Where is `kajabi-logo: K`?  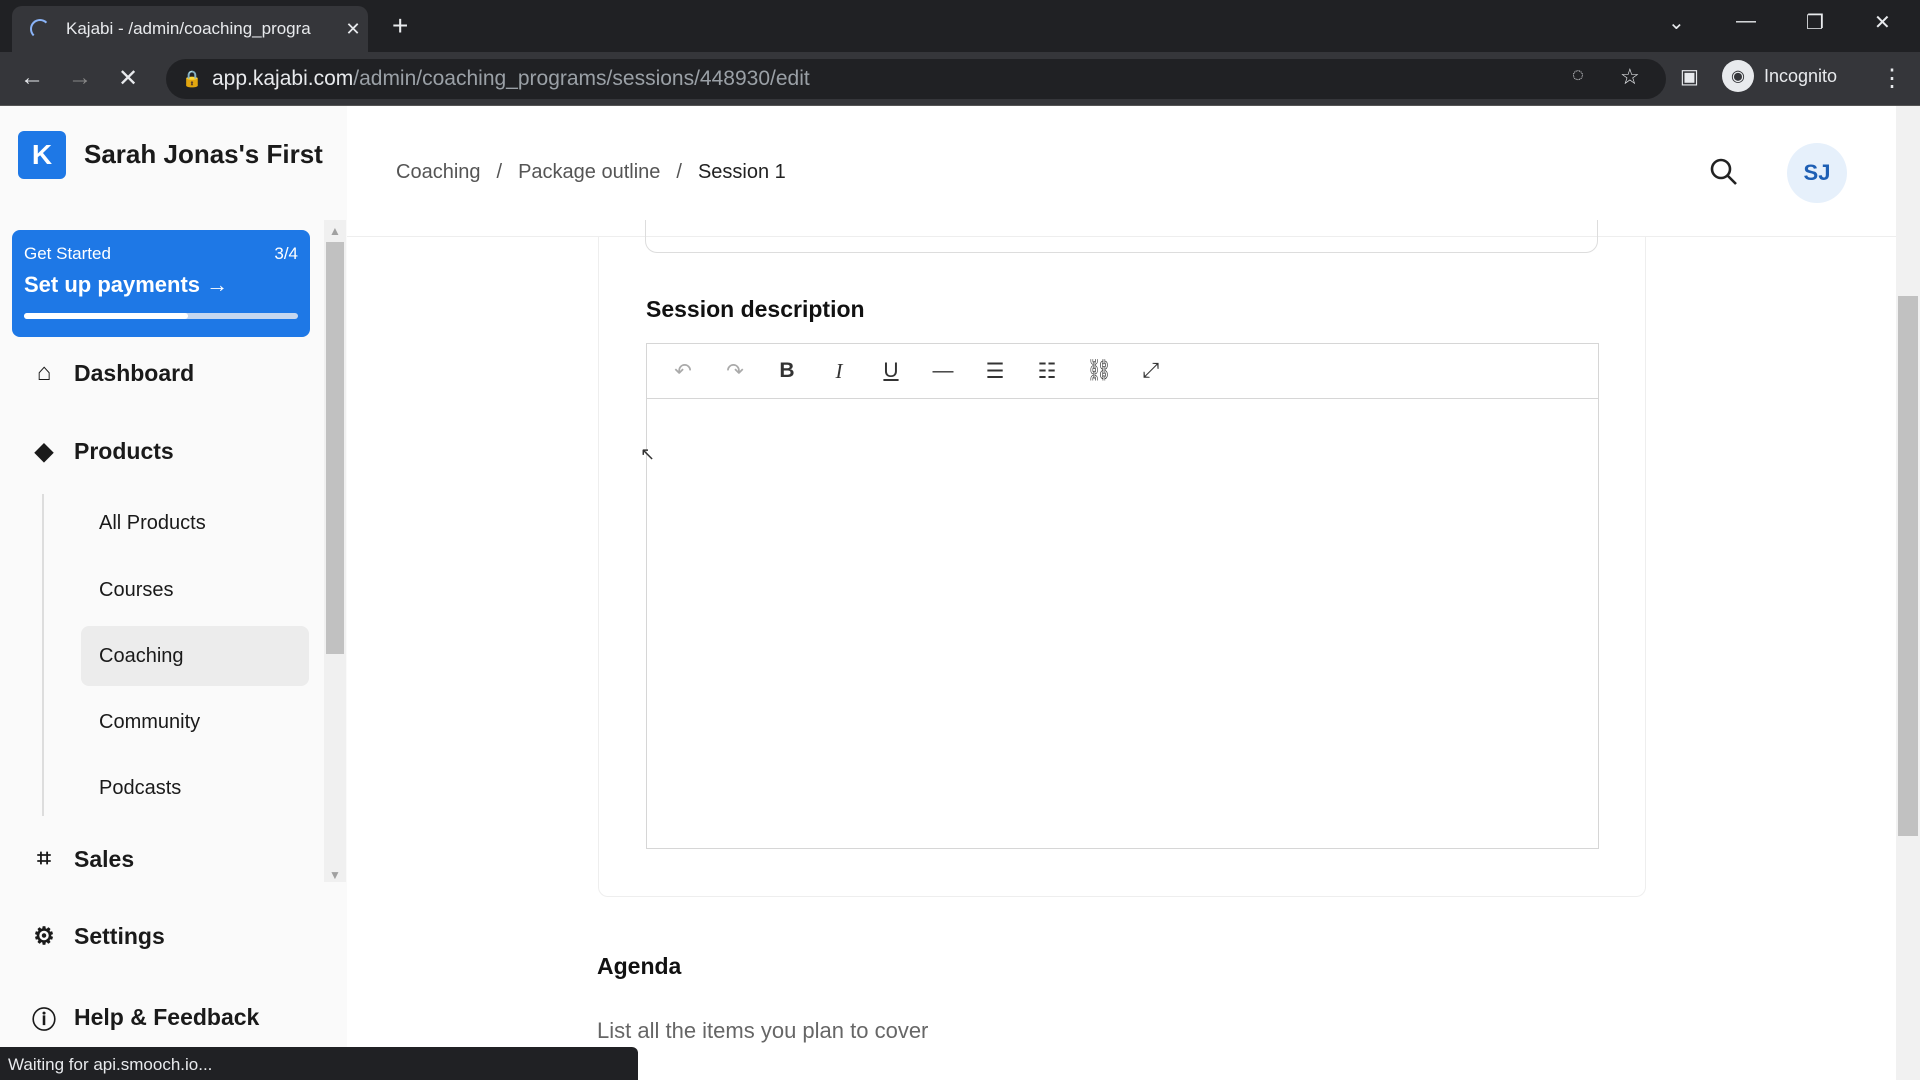 kajabi-logo: K is located at coordinates (42, 155).